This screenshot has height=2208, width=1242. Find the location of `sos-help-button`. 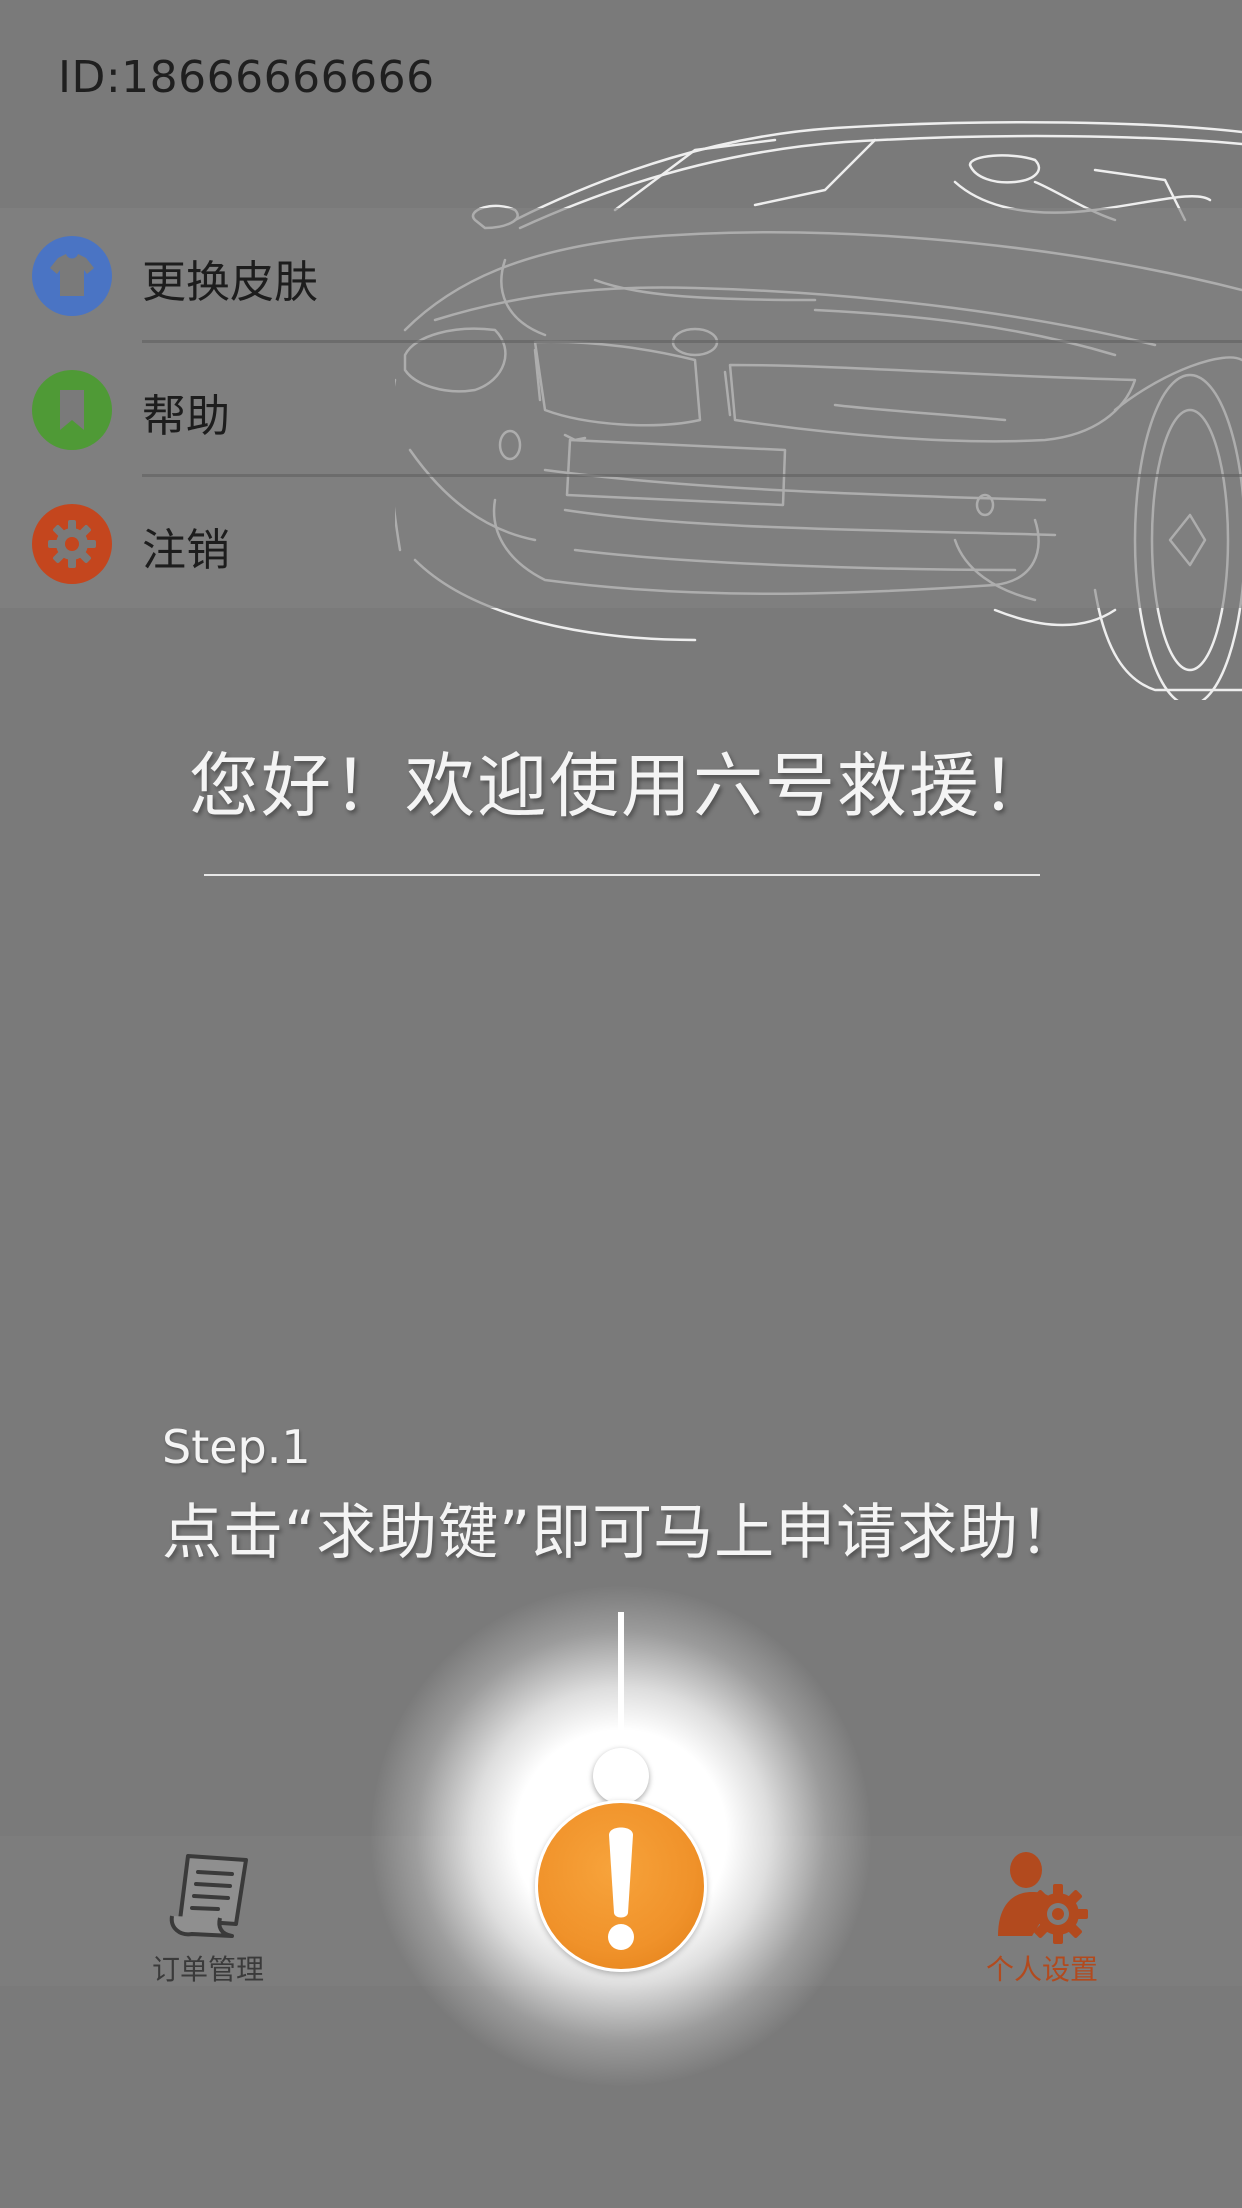

sos-help-button is located at coordinates (621, 1886).